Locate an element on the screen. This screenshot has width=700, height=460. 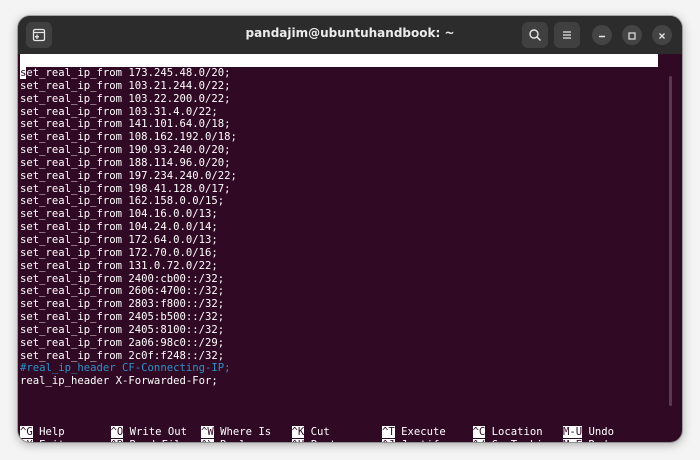
shortcut-location: ^C Location is located at coordinates (507, 432).